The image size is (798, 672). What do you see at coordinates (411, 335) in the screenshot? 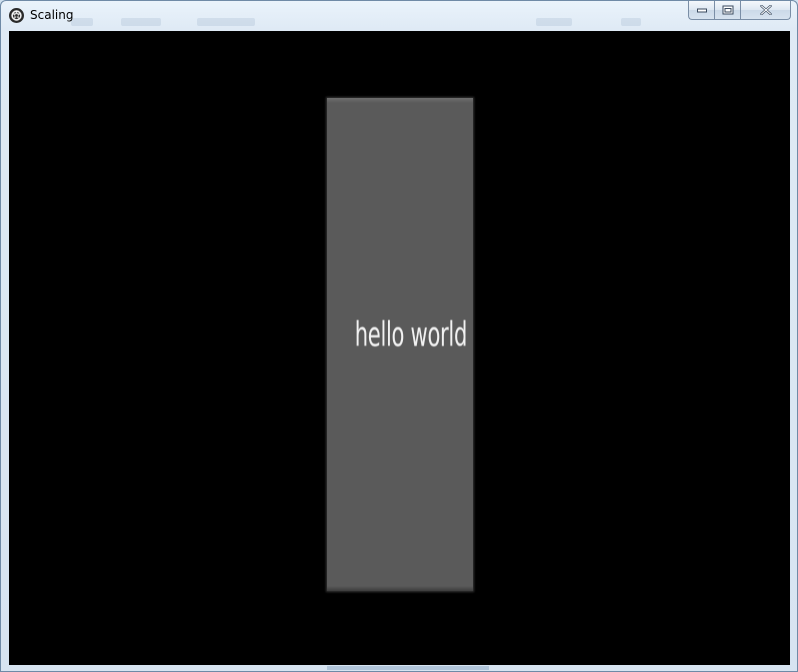
I see `hello-world-label: hello world` at bounding box center [411, 335].